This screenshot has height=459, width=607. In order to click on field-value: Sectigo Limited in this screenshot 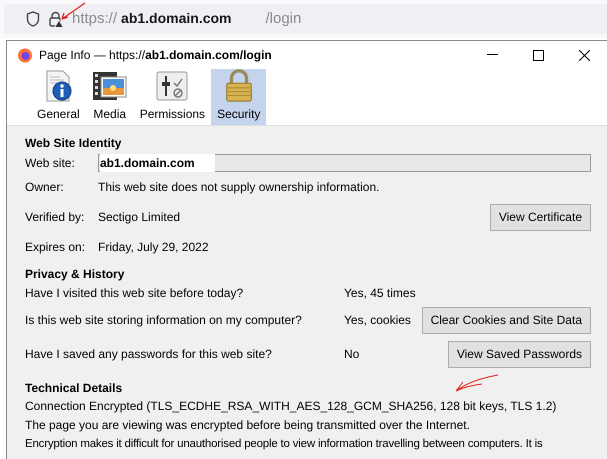, I will do `click(140, 217)`.